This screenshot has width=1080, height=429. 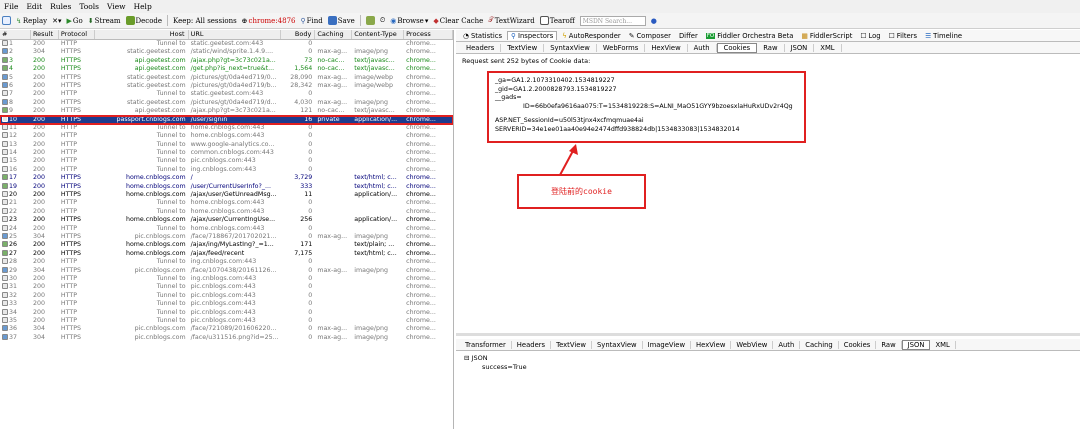 What do you see at coordinates (334, 34) in the screenshot?
I see `col-caching: Caching` at bounding box center [334, 34].